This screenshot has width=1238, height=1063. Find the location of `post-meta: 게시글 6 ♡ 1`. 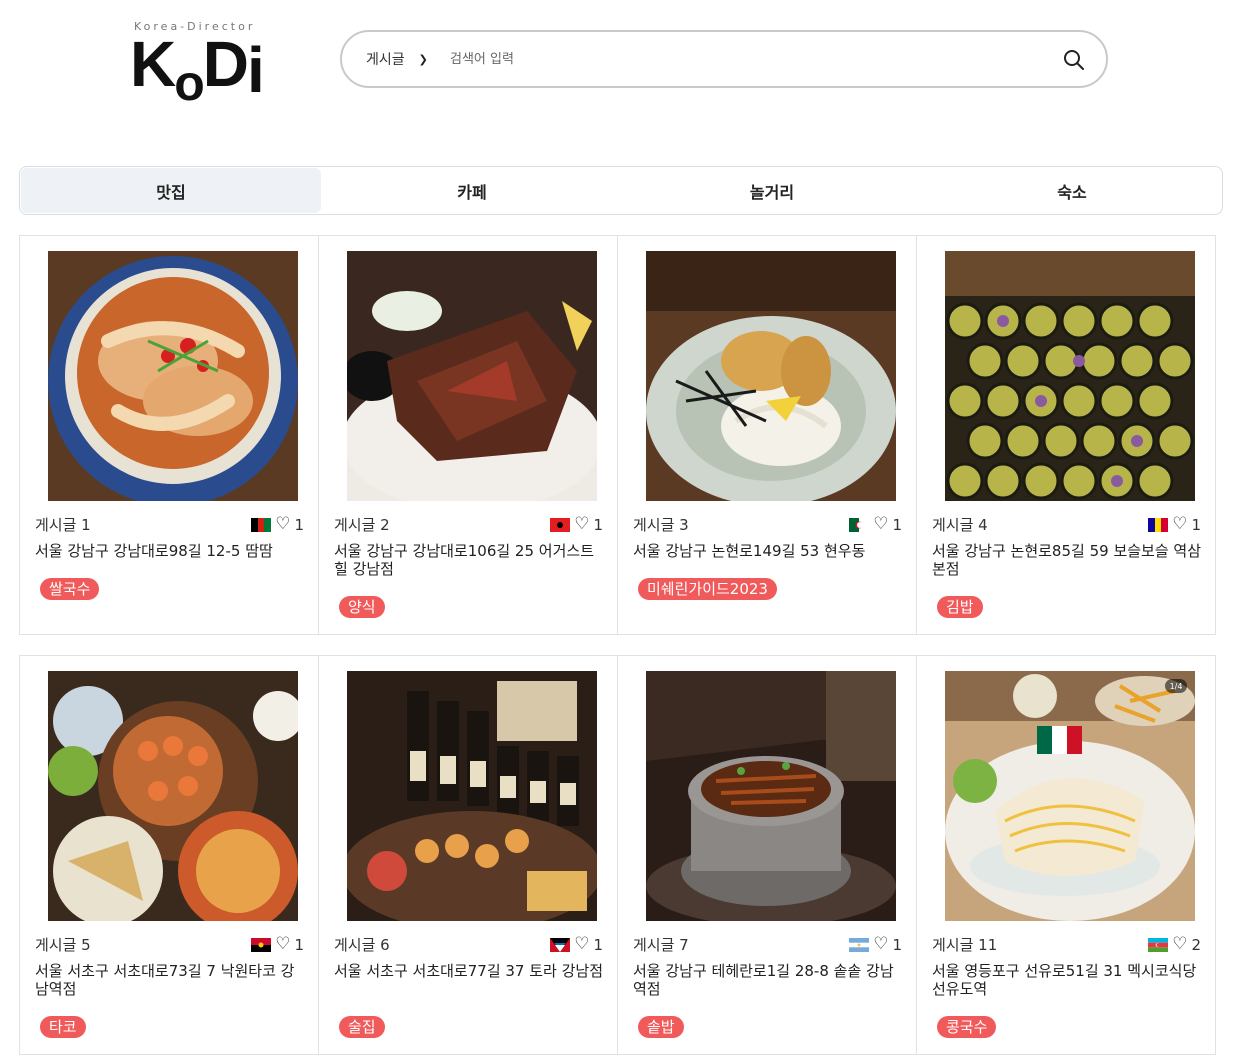

post-meta: 게시글 6 ♡ 1 is located at coordinates (468, 944).